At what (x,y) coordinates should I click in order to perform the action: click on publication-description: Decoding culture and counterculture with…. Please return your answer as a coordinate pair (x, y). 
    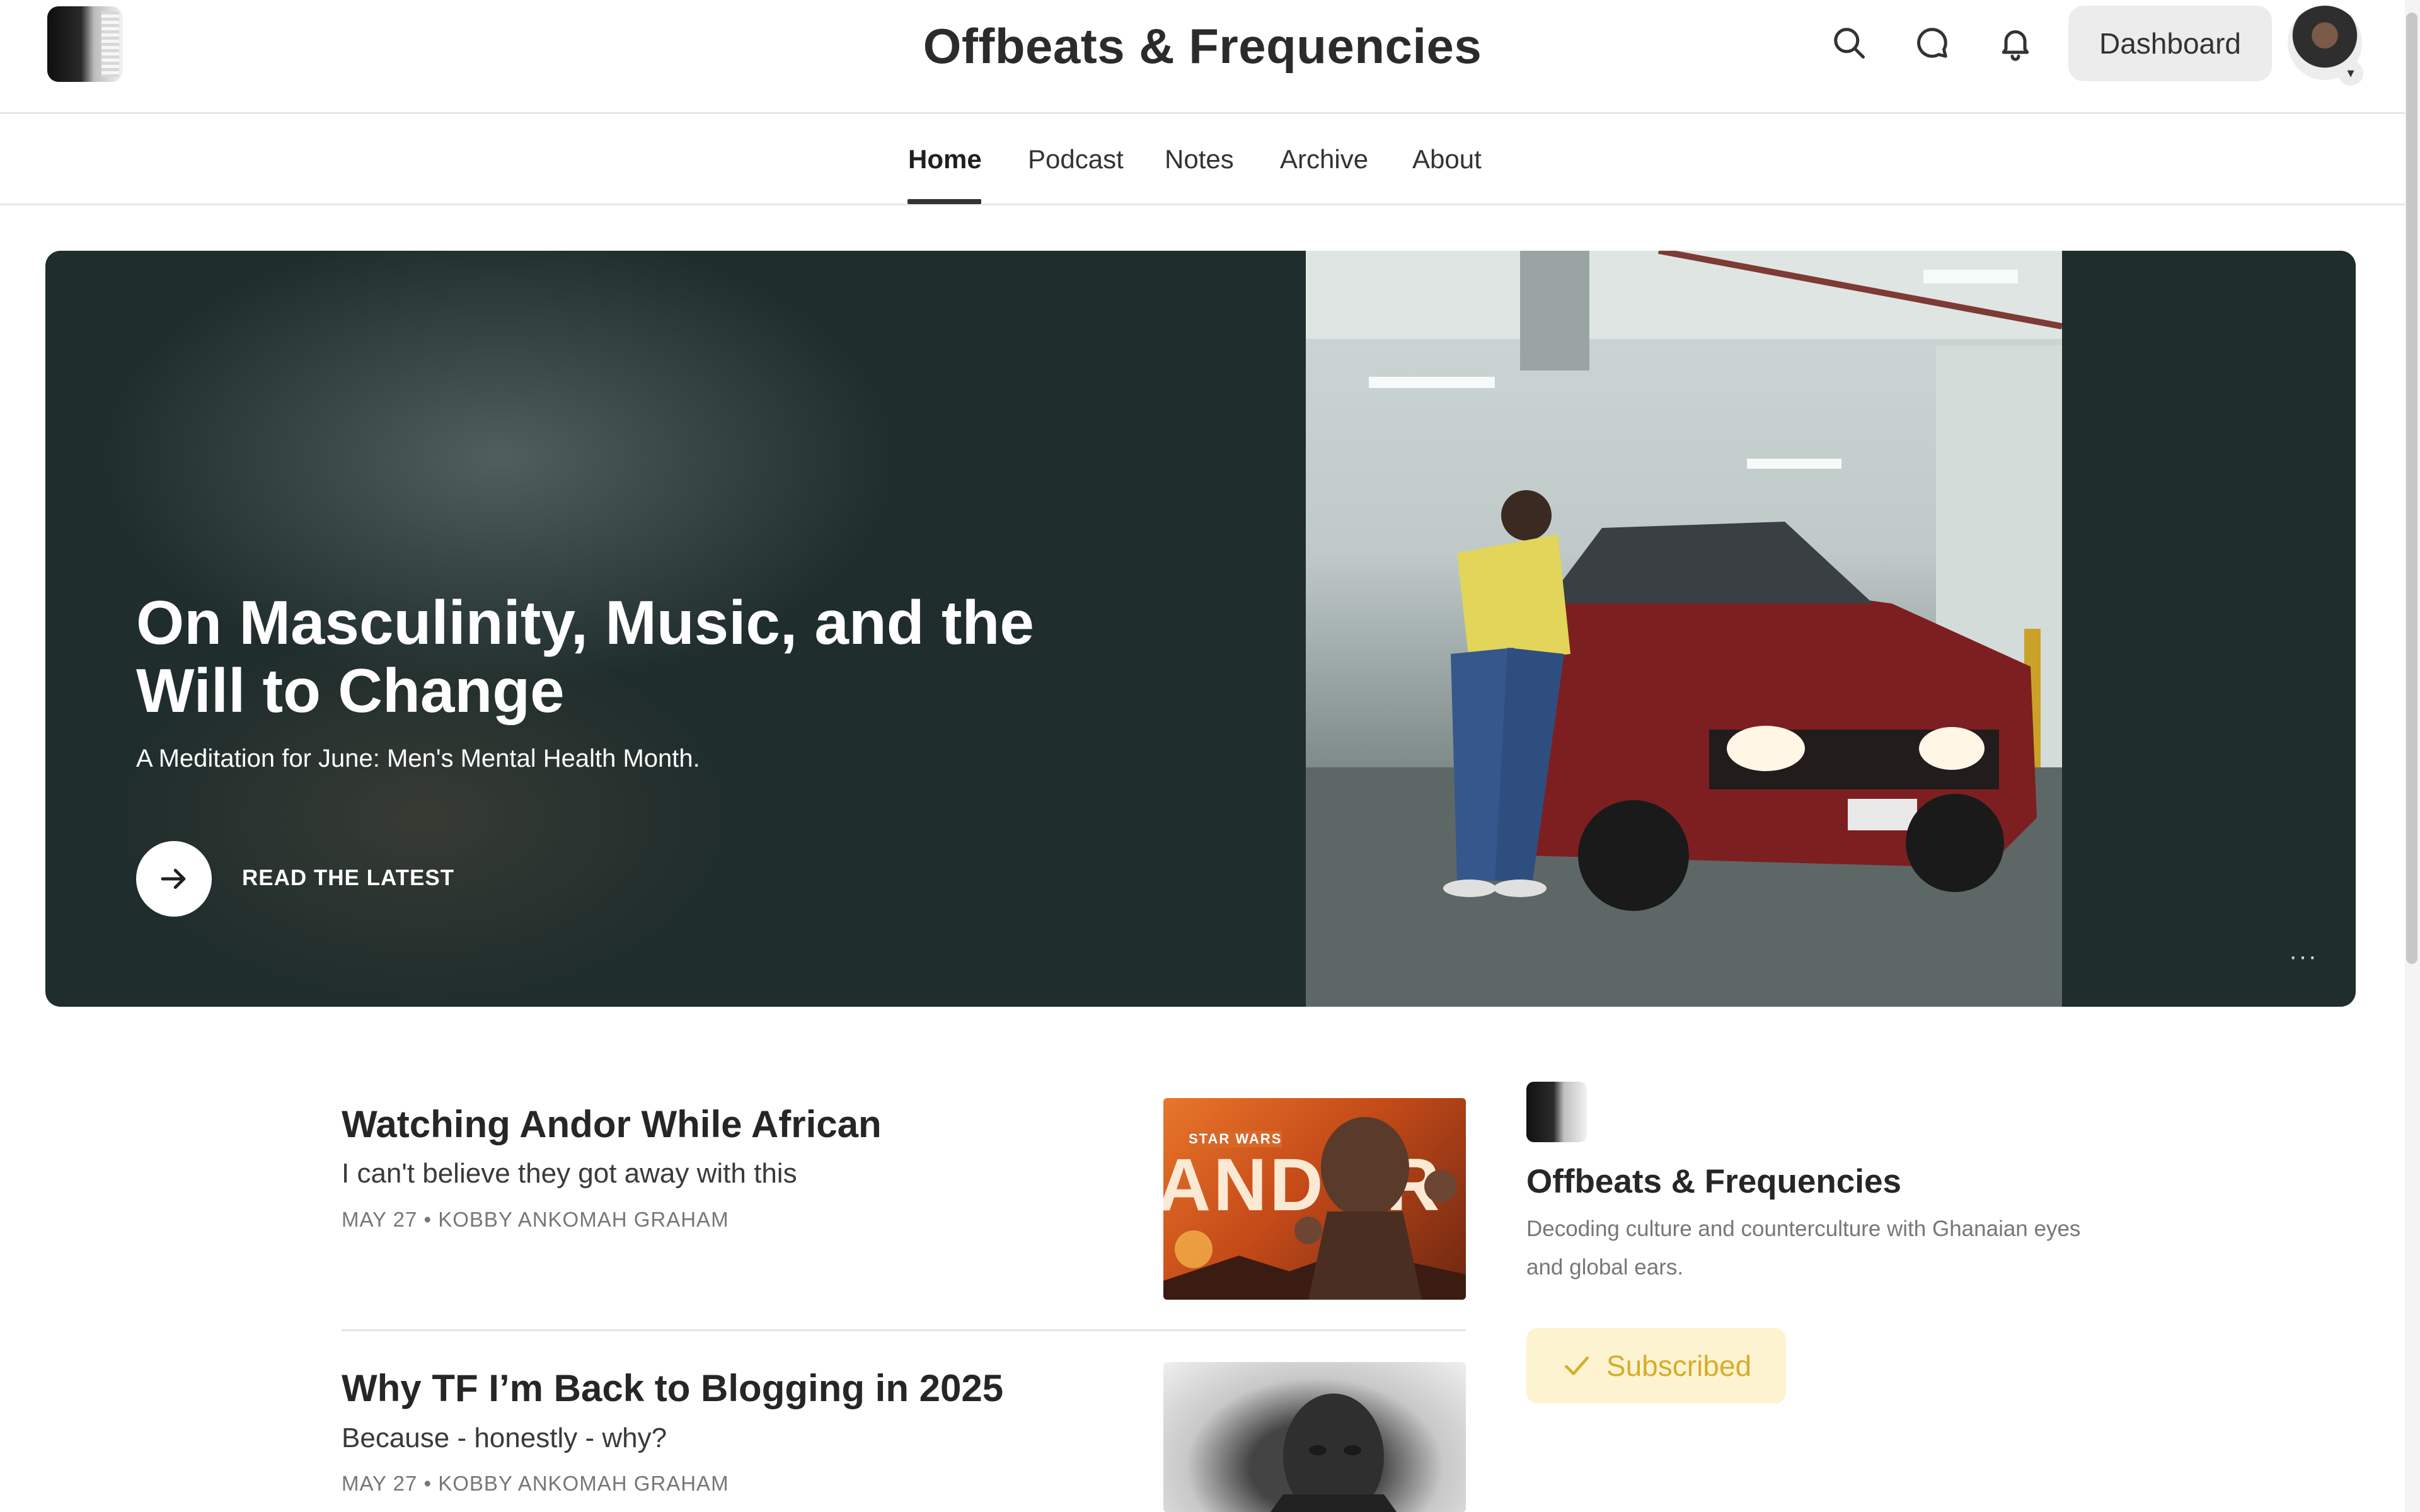
    Looking at the image, I should click on (1804, 1248).